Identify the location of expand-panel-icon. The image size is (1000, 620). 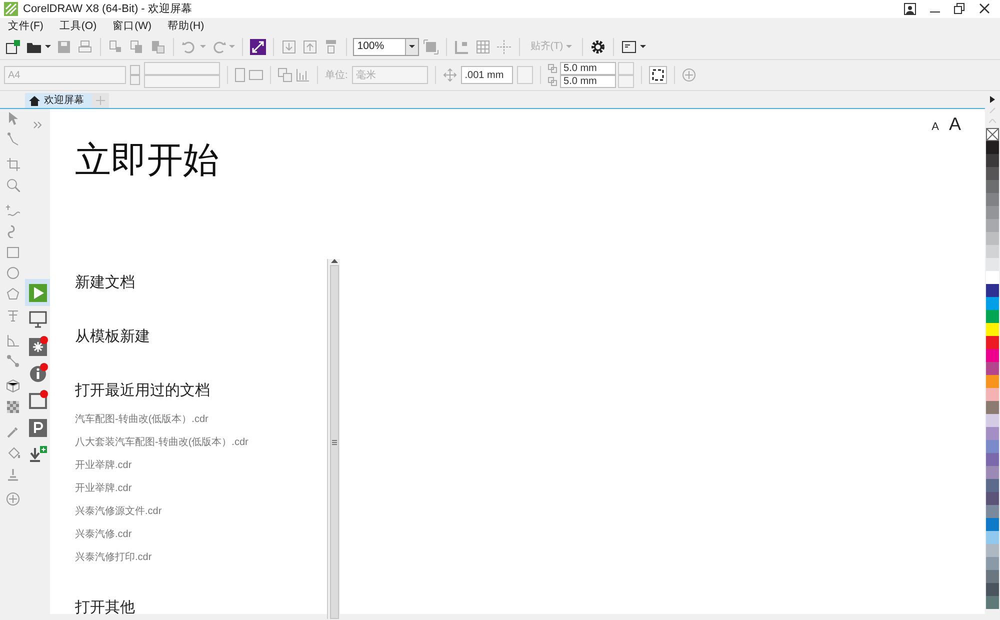
(37, 125).